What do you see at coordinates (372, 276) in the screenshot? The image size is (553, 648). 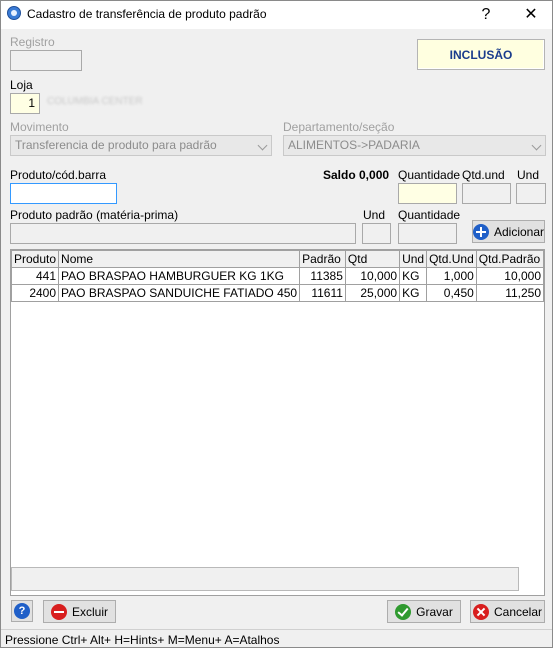 I see `cell-qtd: 10,000` at bounding box center [372, 276].